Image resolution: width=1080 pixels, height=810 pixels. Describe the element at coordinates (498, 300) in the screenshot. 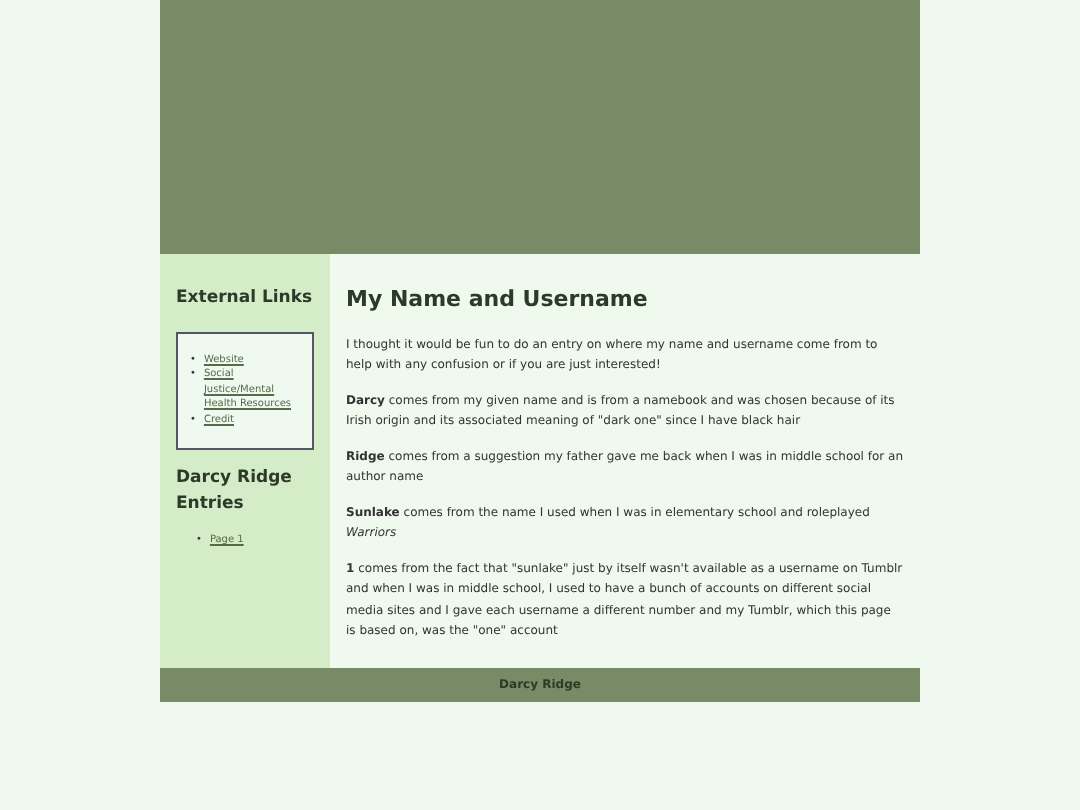

I see `page-title: My Name and Username` at that location.